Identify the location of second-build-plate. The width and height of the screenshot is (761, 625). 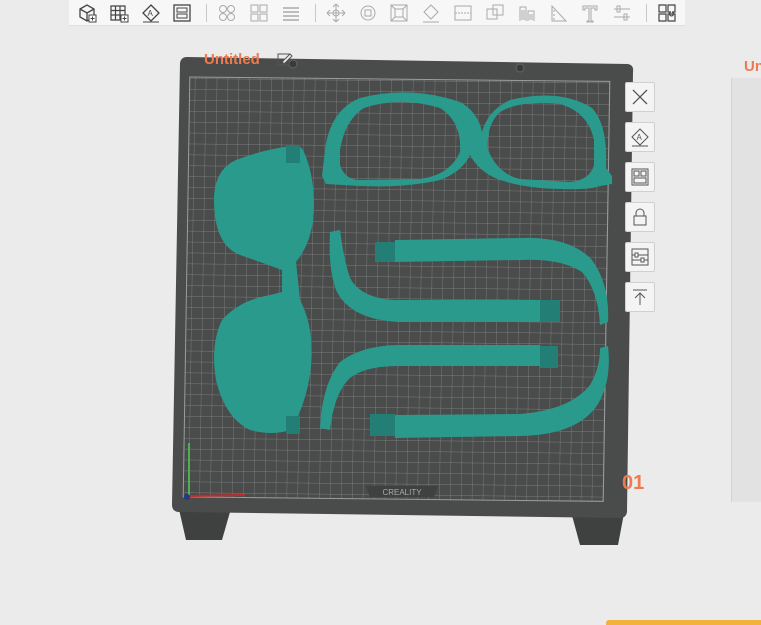
(746, 290).